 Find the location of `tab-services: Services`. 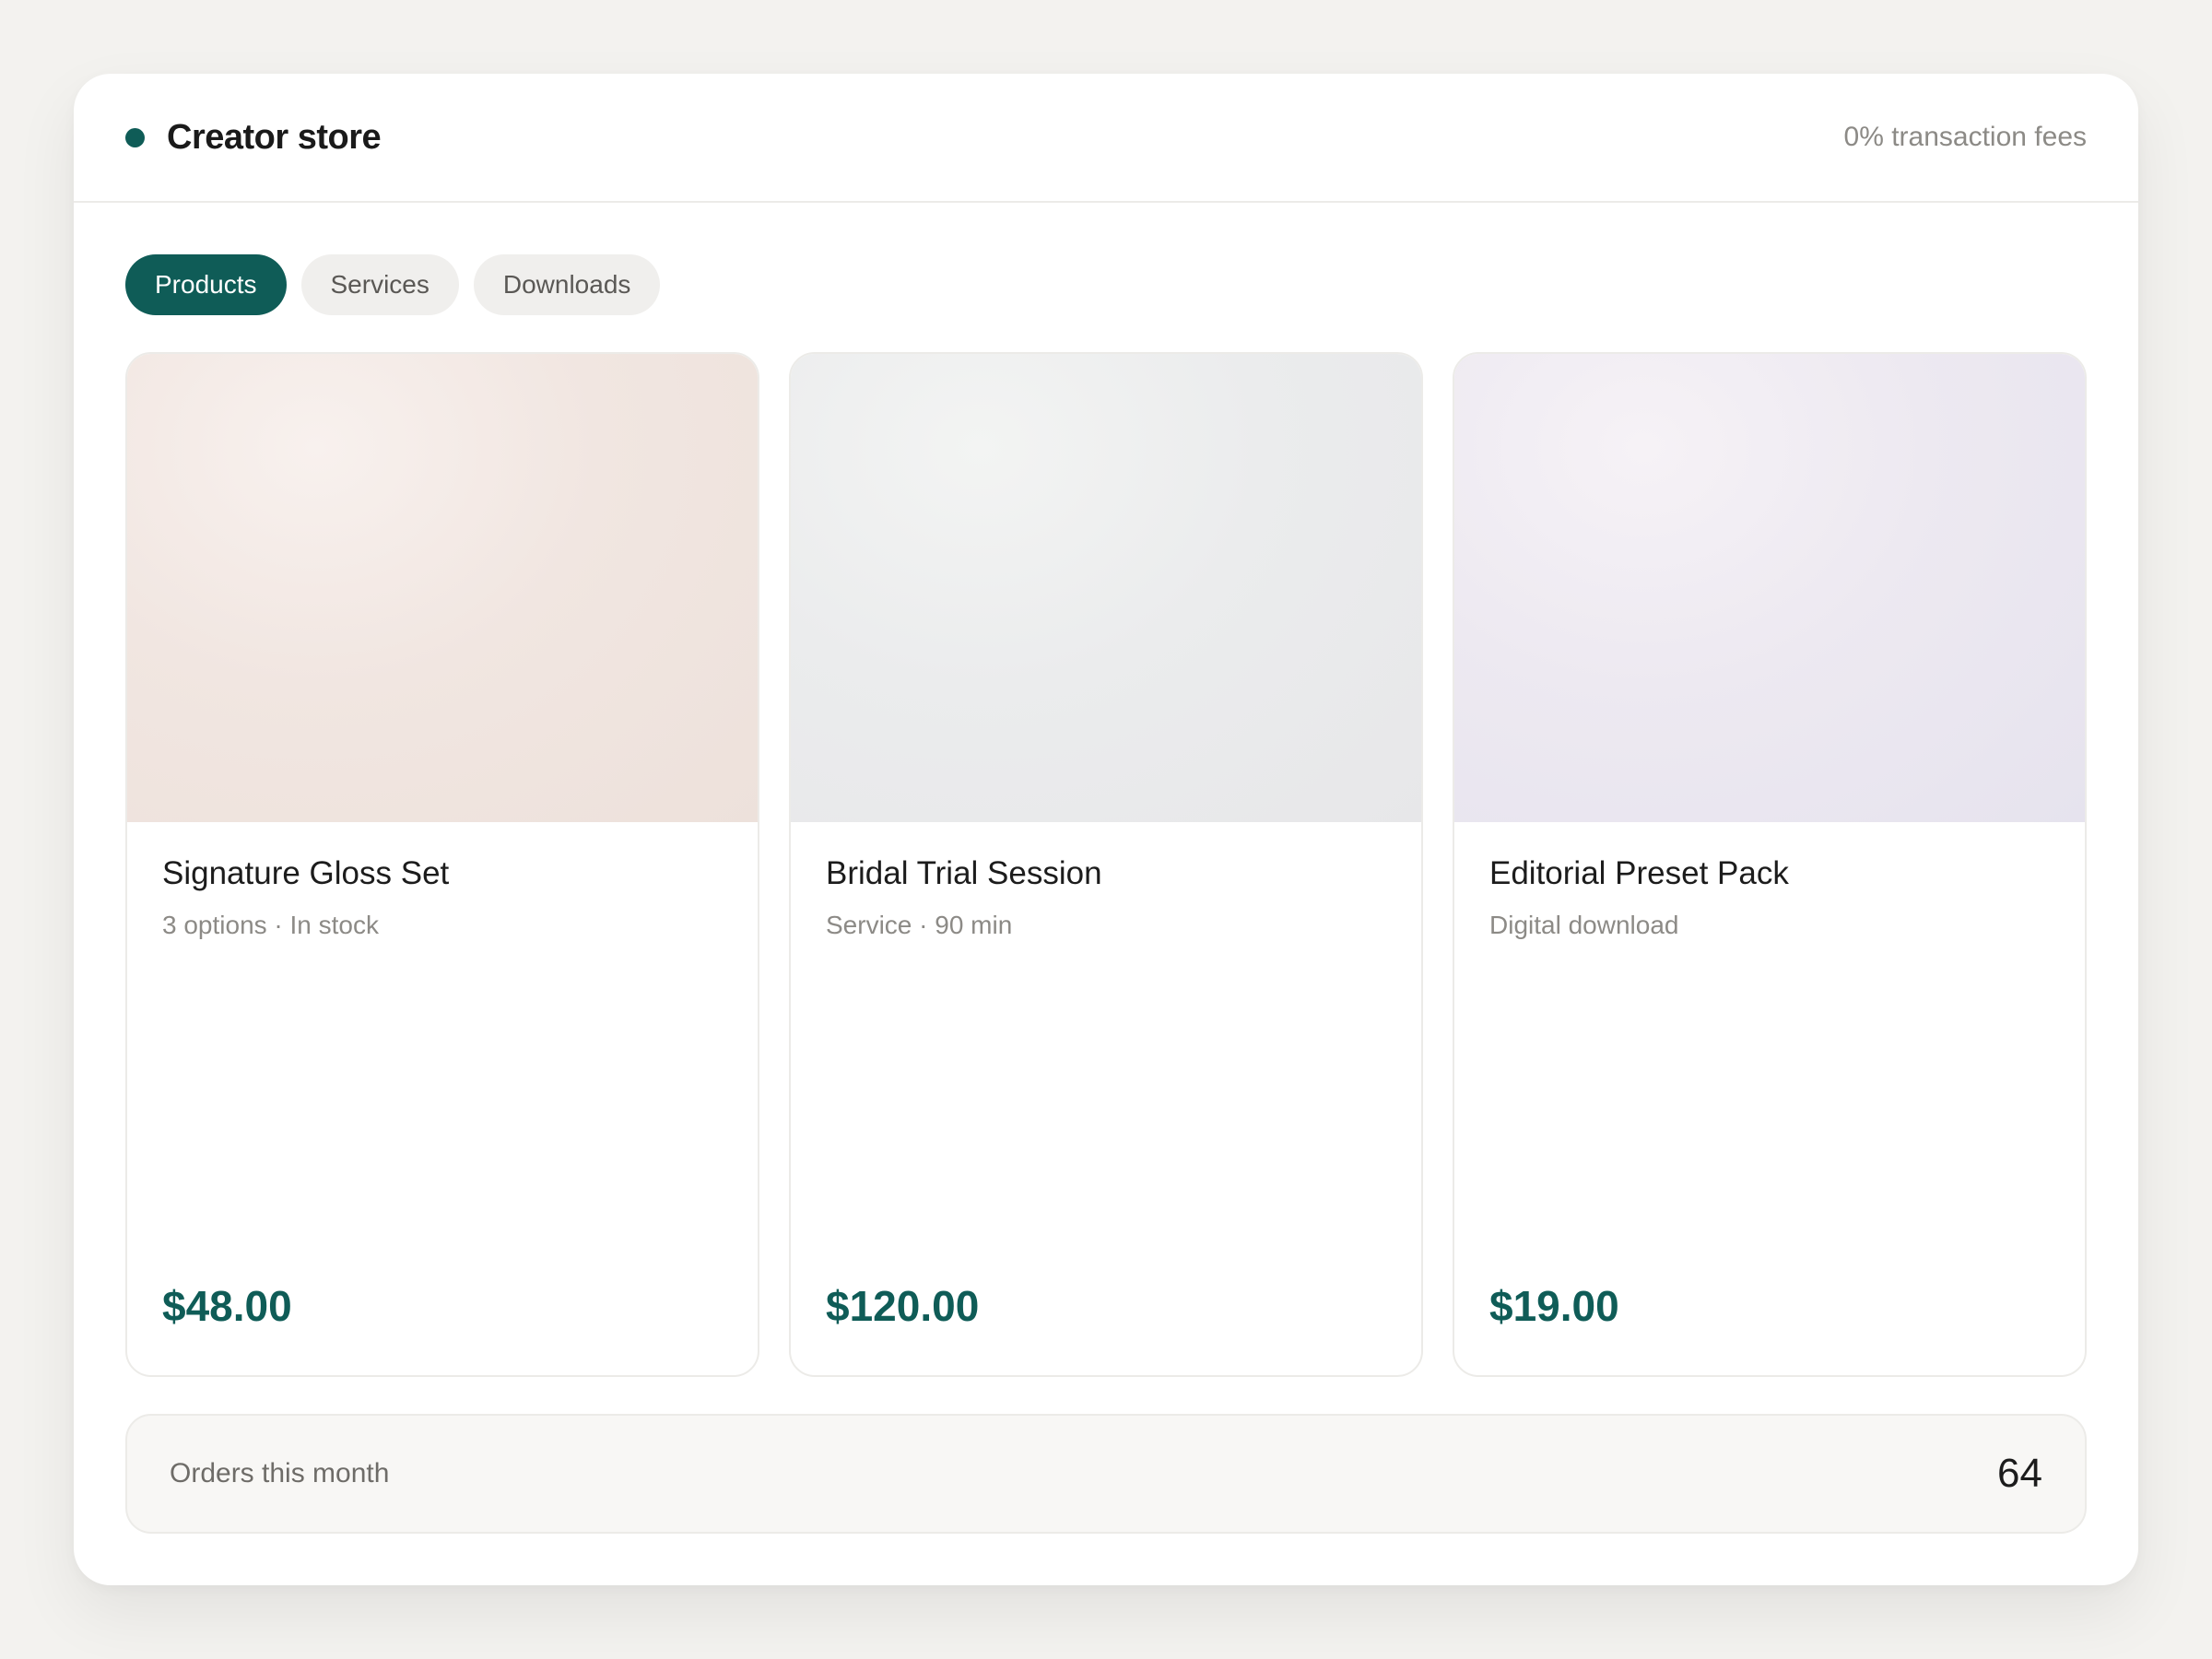

tab-services: Services is located at coordinates (379, 284).